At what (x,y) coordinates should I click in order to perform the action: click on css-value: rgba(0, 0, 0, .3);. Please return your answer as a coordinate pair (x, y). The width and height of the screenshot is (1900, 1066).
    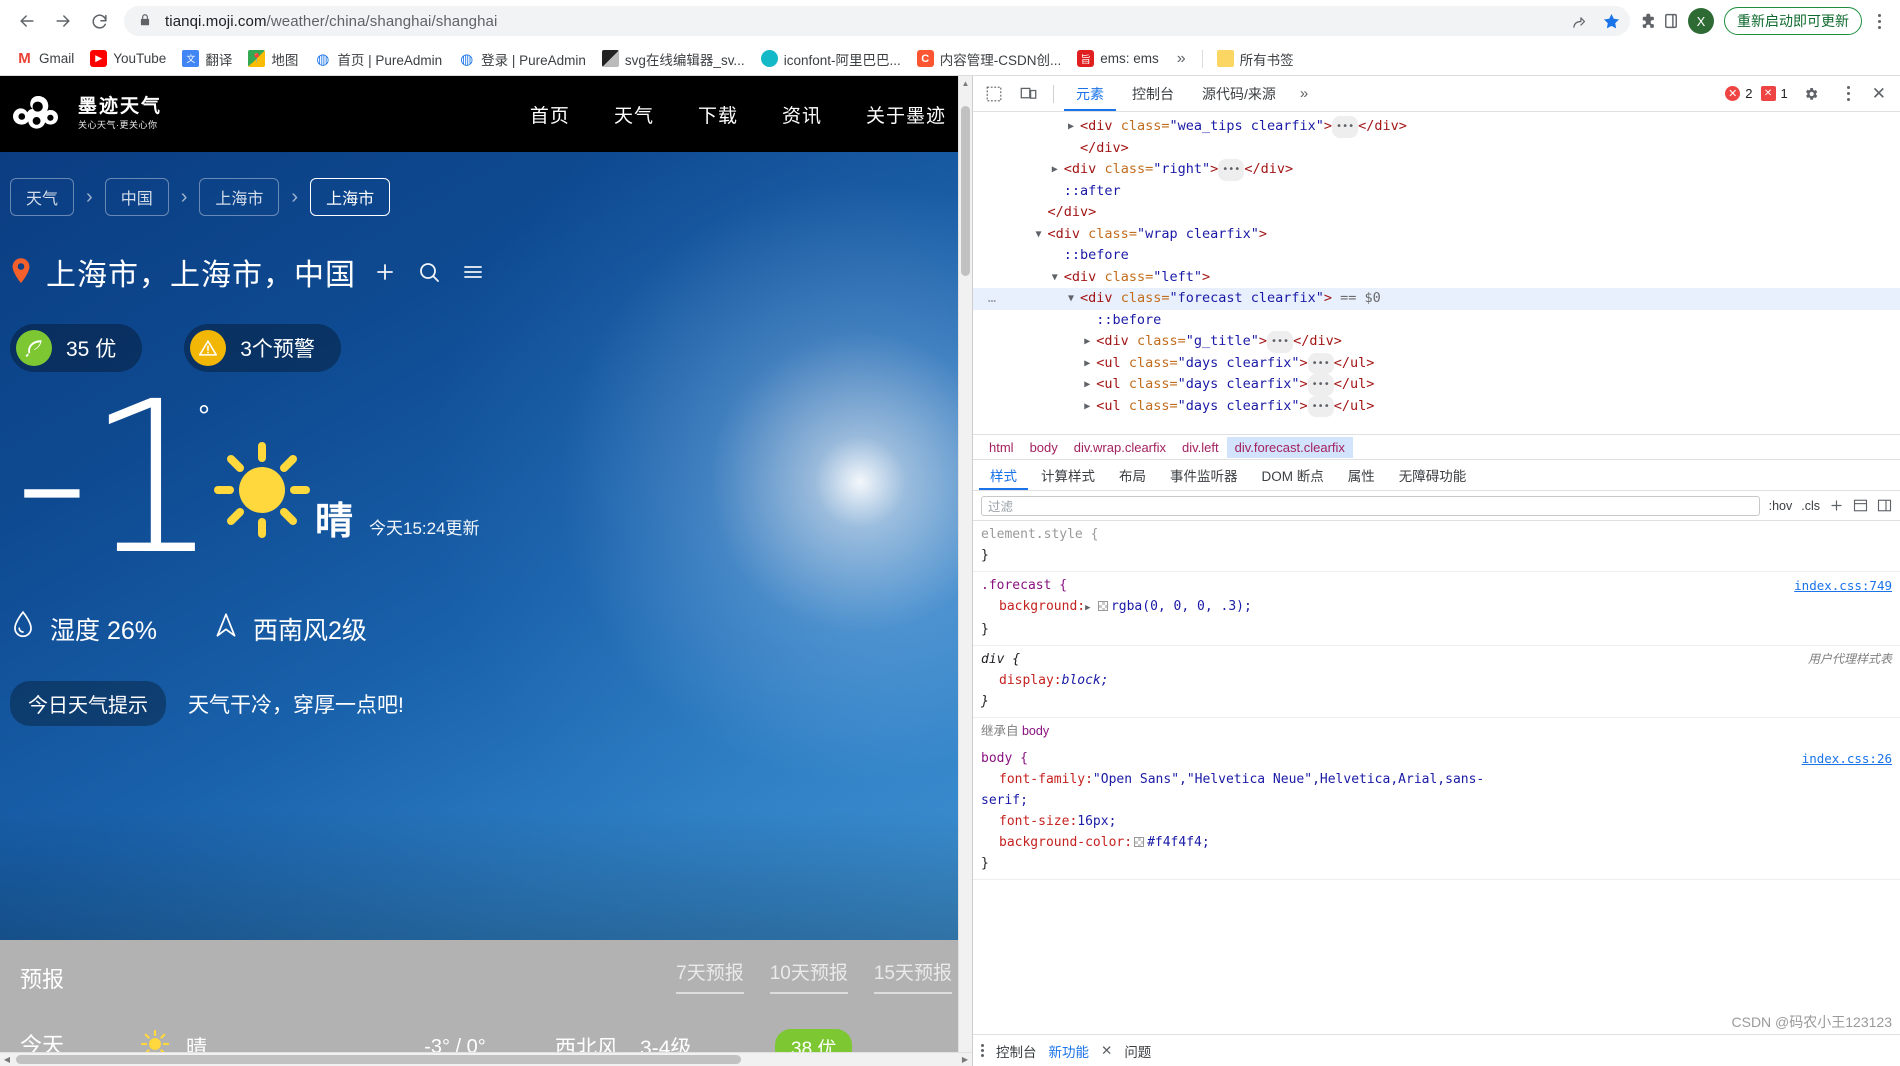
    Looking at the image, I should click on (1181, 606).